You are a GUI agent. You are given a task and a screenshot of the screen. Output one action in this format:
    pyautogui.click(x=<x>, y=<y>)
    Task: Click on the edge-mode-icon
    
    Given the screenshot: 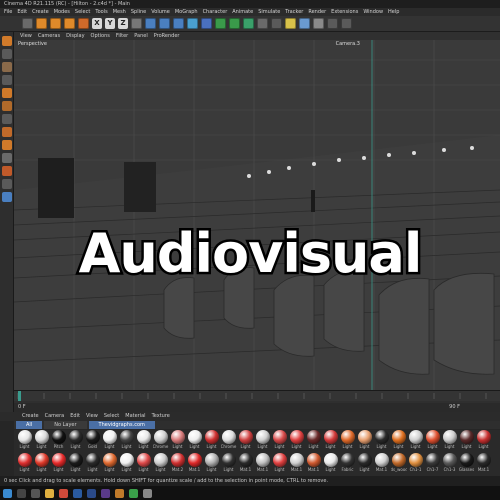 What is the action you would take?
    pyautogui.click(x=6, y=93)
    